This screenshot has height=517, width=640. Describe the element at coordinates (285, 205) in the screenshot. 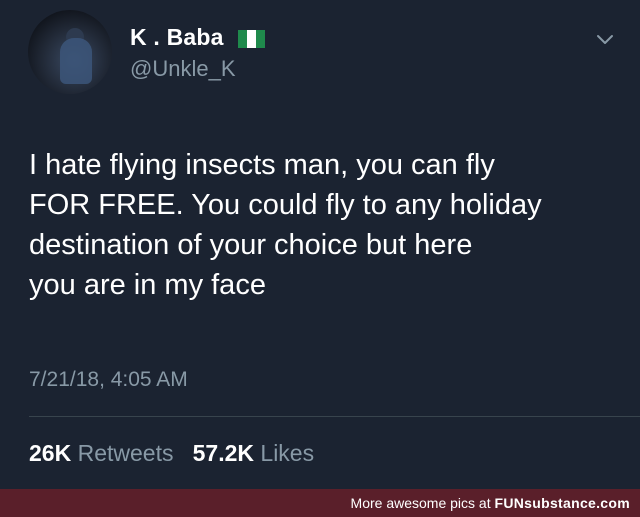

I see `tweet-line: FOR FREE. You could fly to any holiday` at that location.